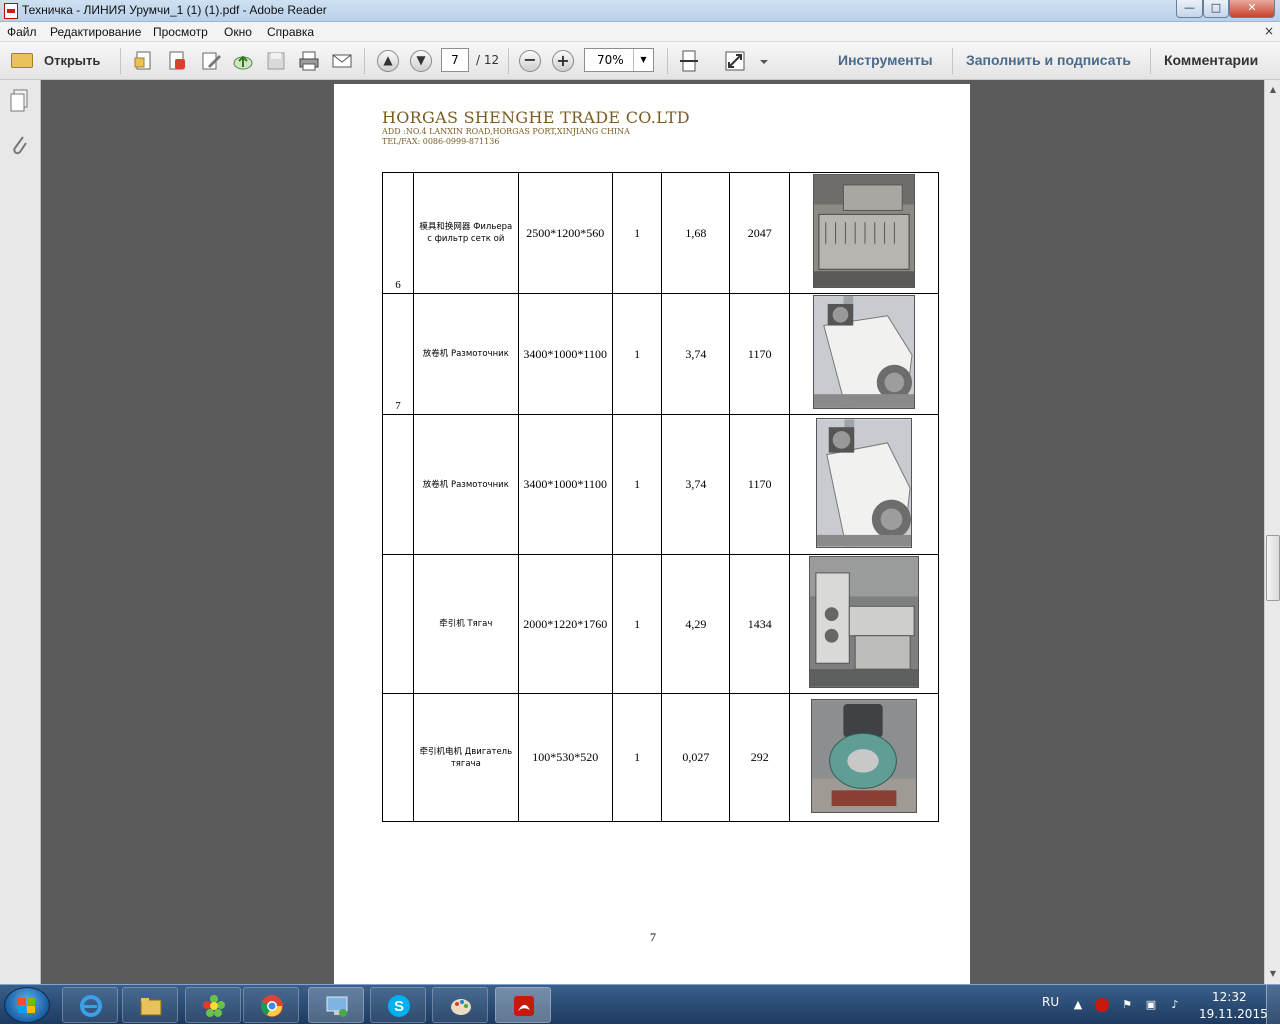  What do you see at coordinates (238, 32) in the screenshot?
I see `menu-window: Окно` at bounding box center [238, 32].